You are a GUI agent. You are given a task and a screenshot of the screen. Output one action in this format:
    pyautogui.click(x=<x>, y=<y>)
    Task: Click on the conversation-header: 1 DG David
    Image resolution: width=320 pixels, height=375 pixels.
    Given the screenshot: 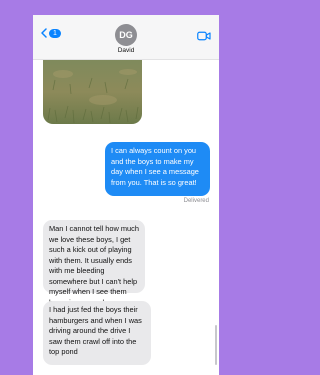 What is the action you would take?
    pyautogui.click(x=126, y=37)
    